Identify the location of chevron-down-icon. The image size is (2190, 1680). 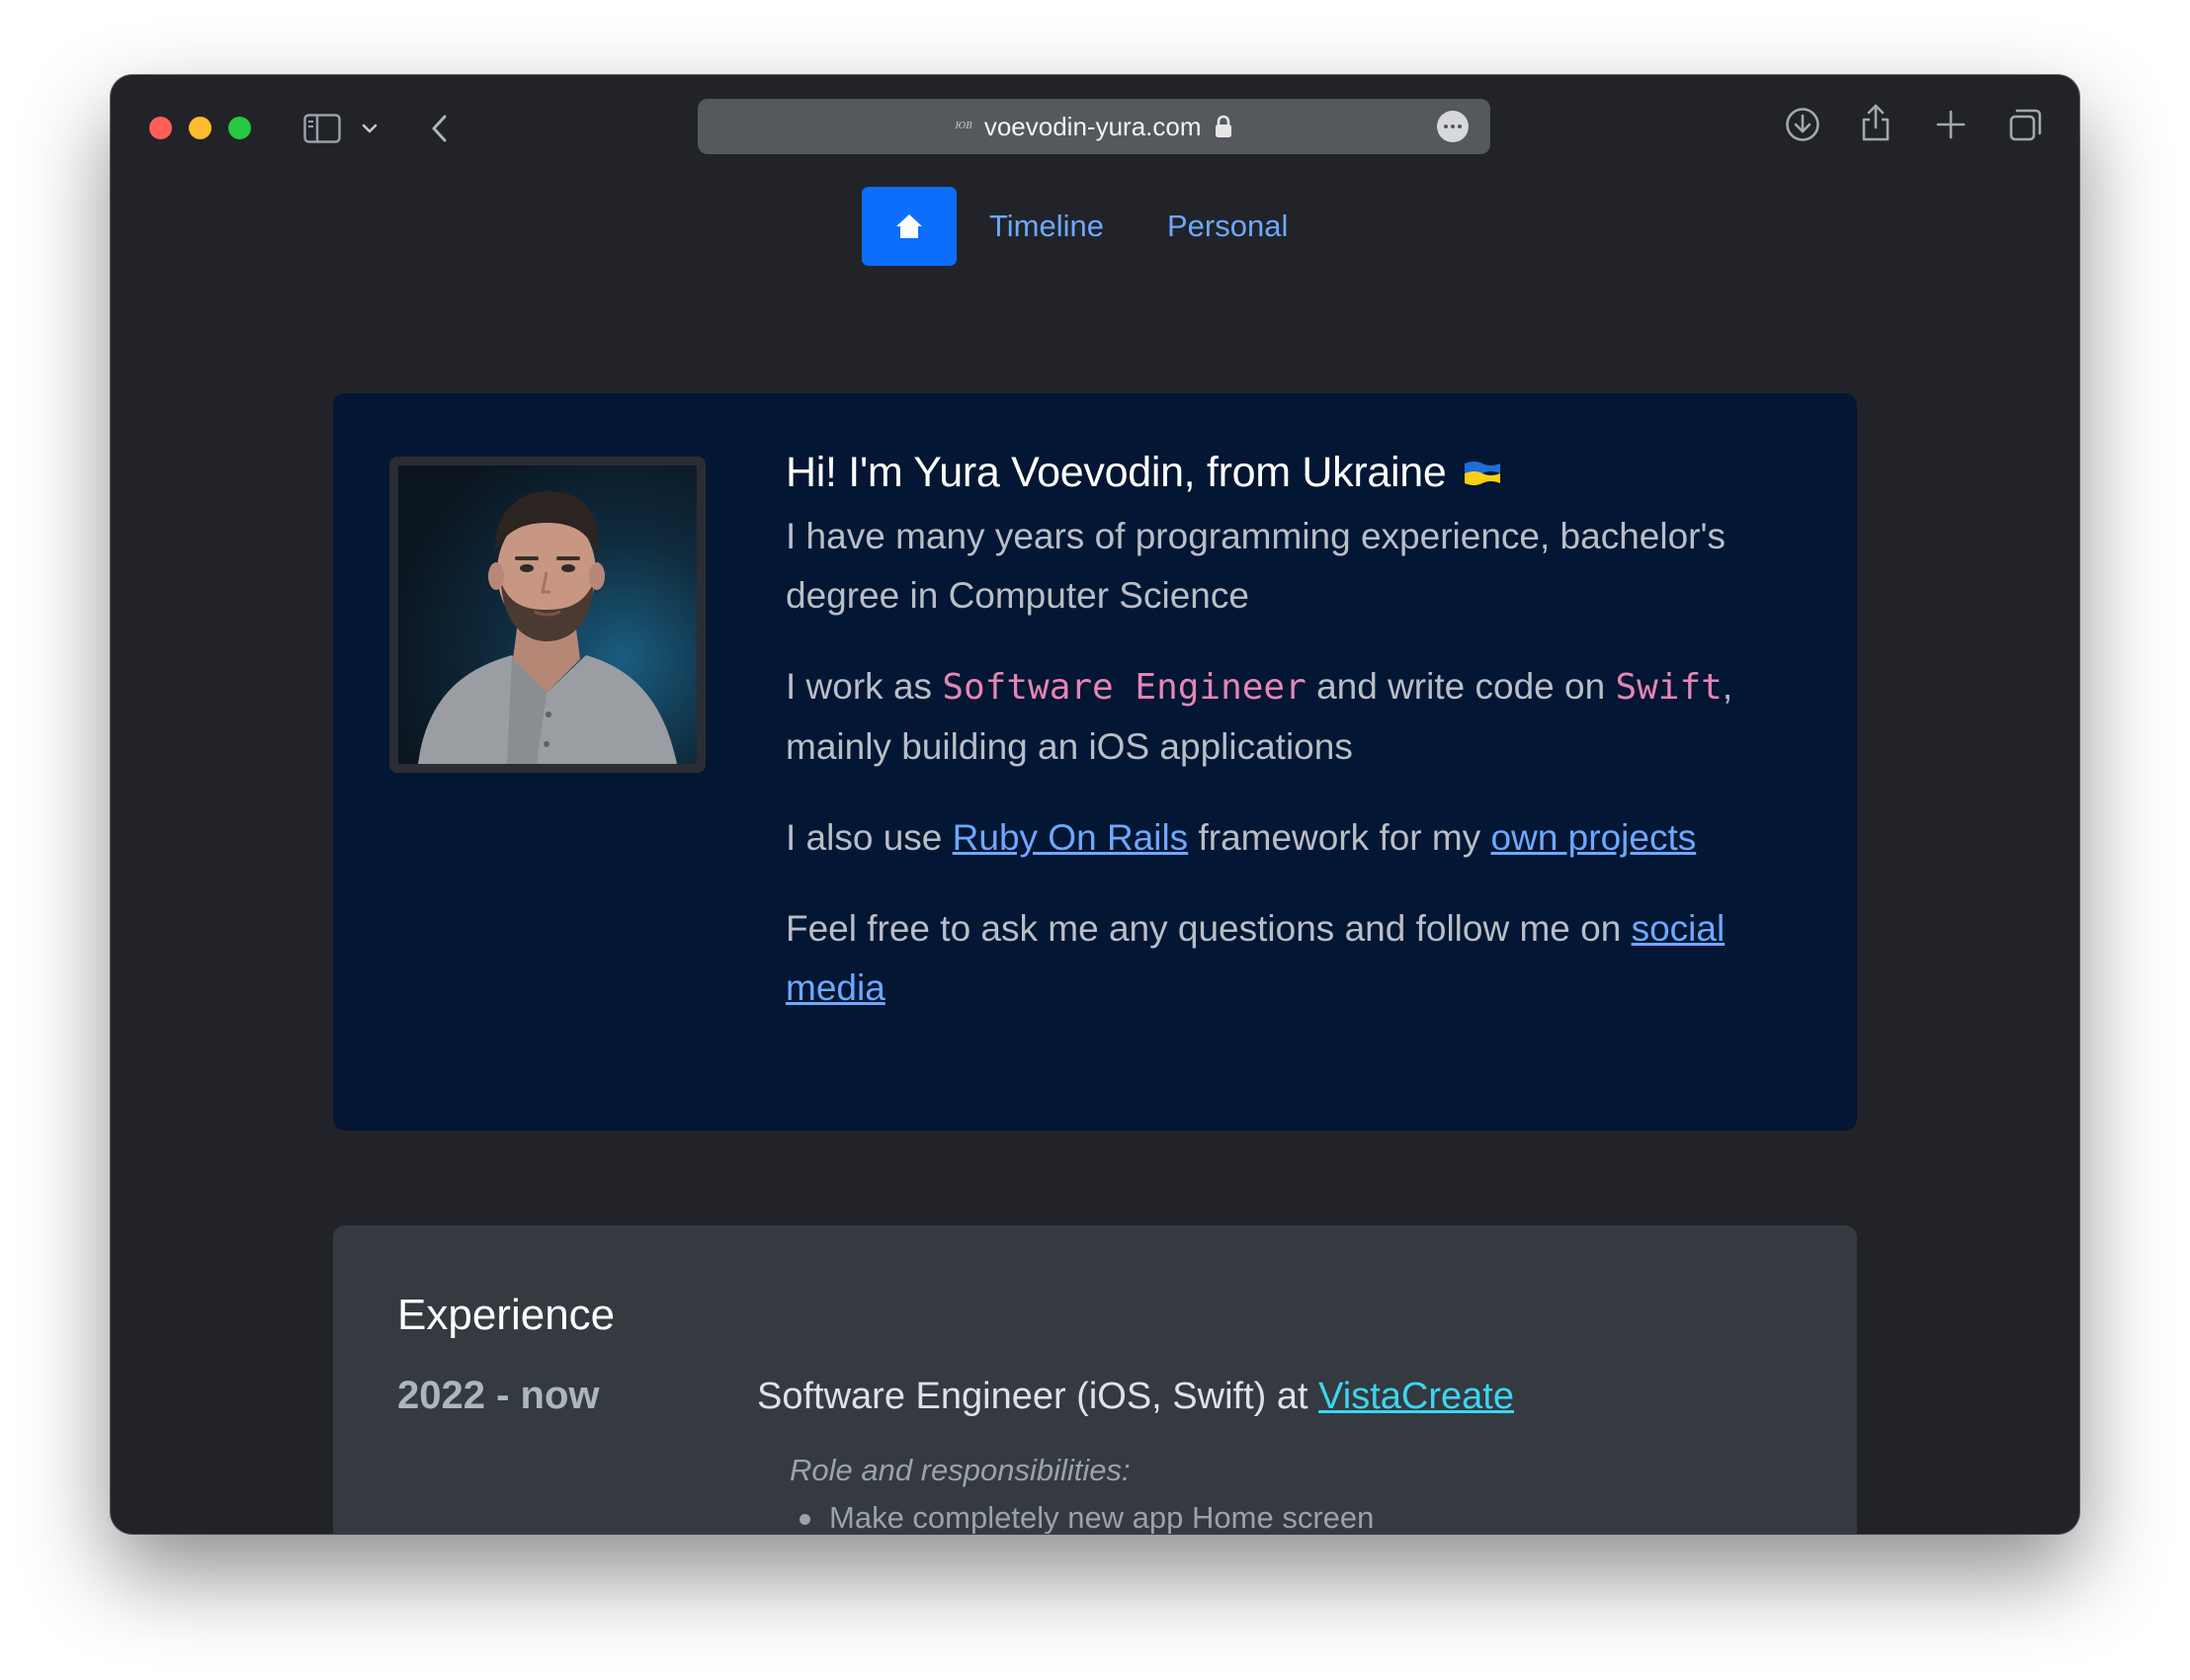
(370, 128).